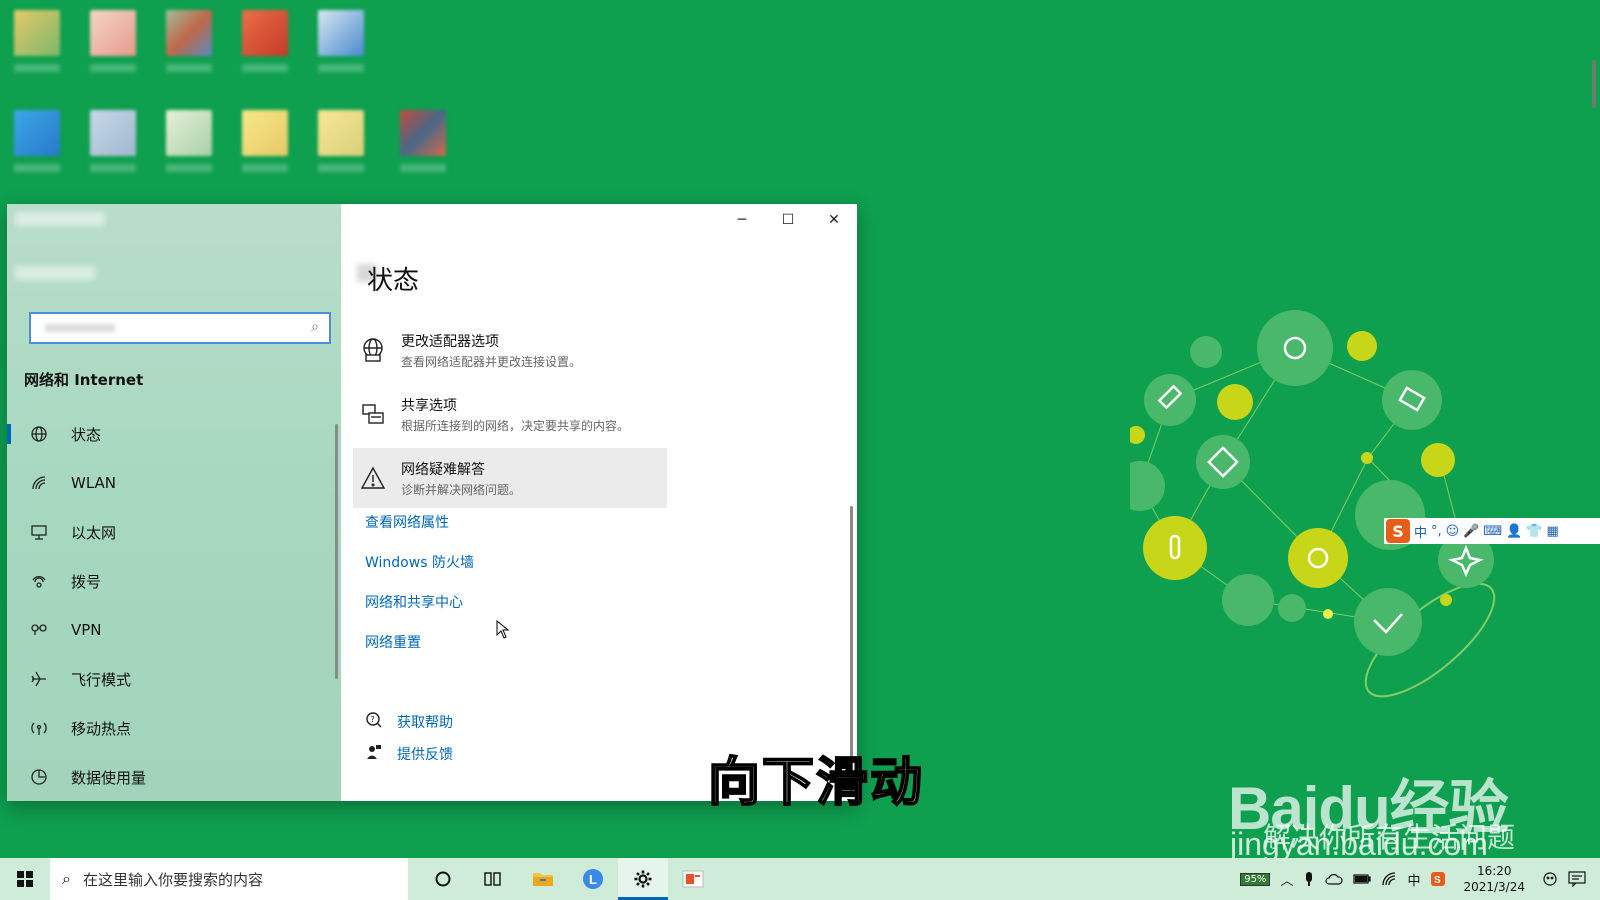  Describe the element at coordinates (172, 434) in the screenshot. I see `sidebar-item-status: 状态` at that location.